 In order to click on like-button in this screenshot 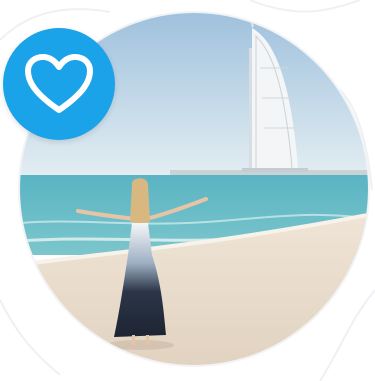, I will do `click(59, 84)`.